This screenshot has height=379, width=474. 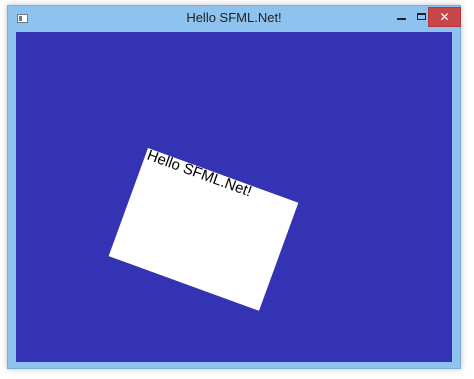 What do you see at coordinates (199, 173) in the screenshot?
I see `sprite-text: Hello SFML.Net!` at bounding box center [199, 173].